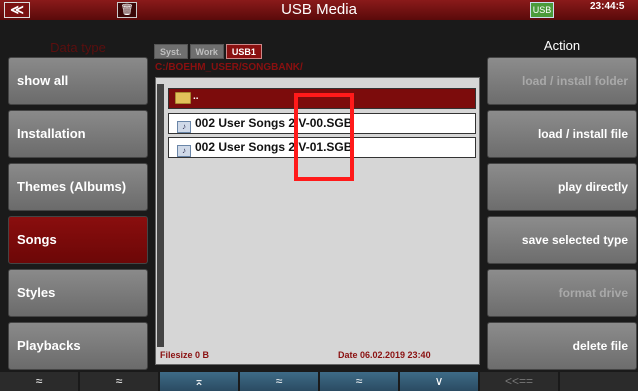  Describe the element at coordinates (562, 346) in the screenshot. I see `delete-file-button: delete file` at that location.